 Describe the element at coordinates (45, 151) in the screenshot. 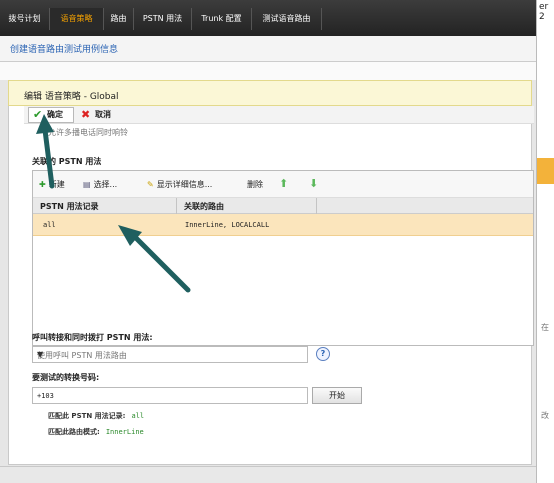

I see `annotation-arrow-ok` at that location.